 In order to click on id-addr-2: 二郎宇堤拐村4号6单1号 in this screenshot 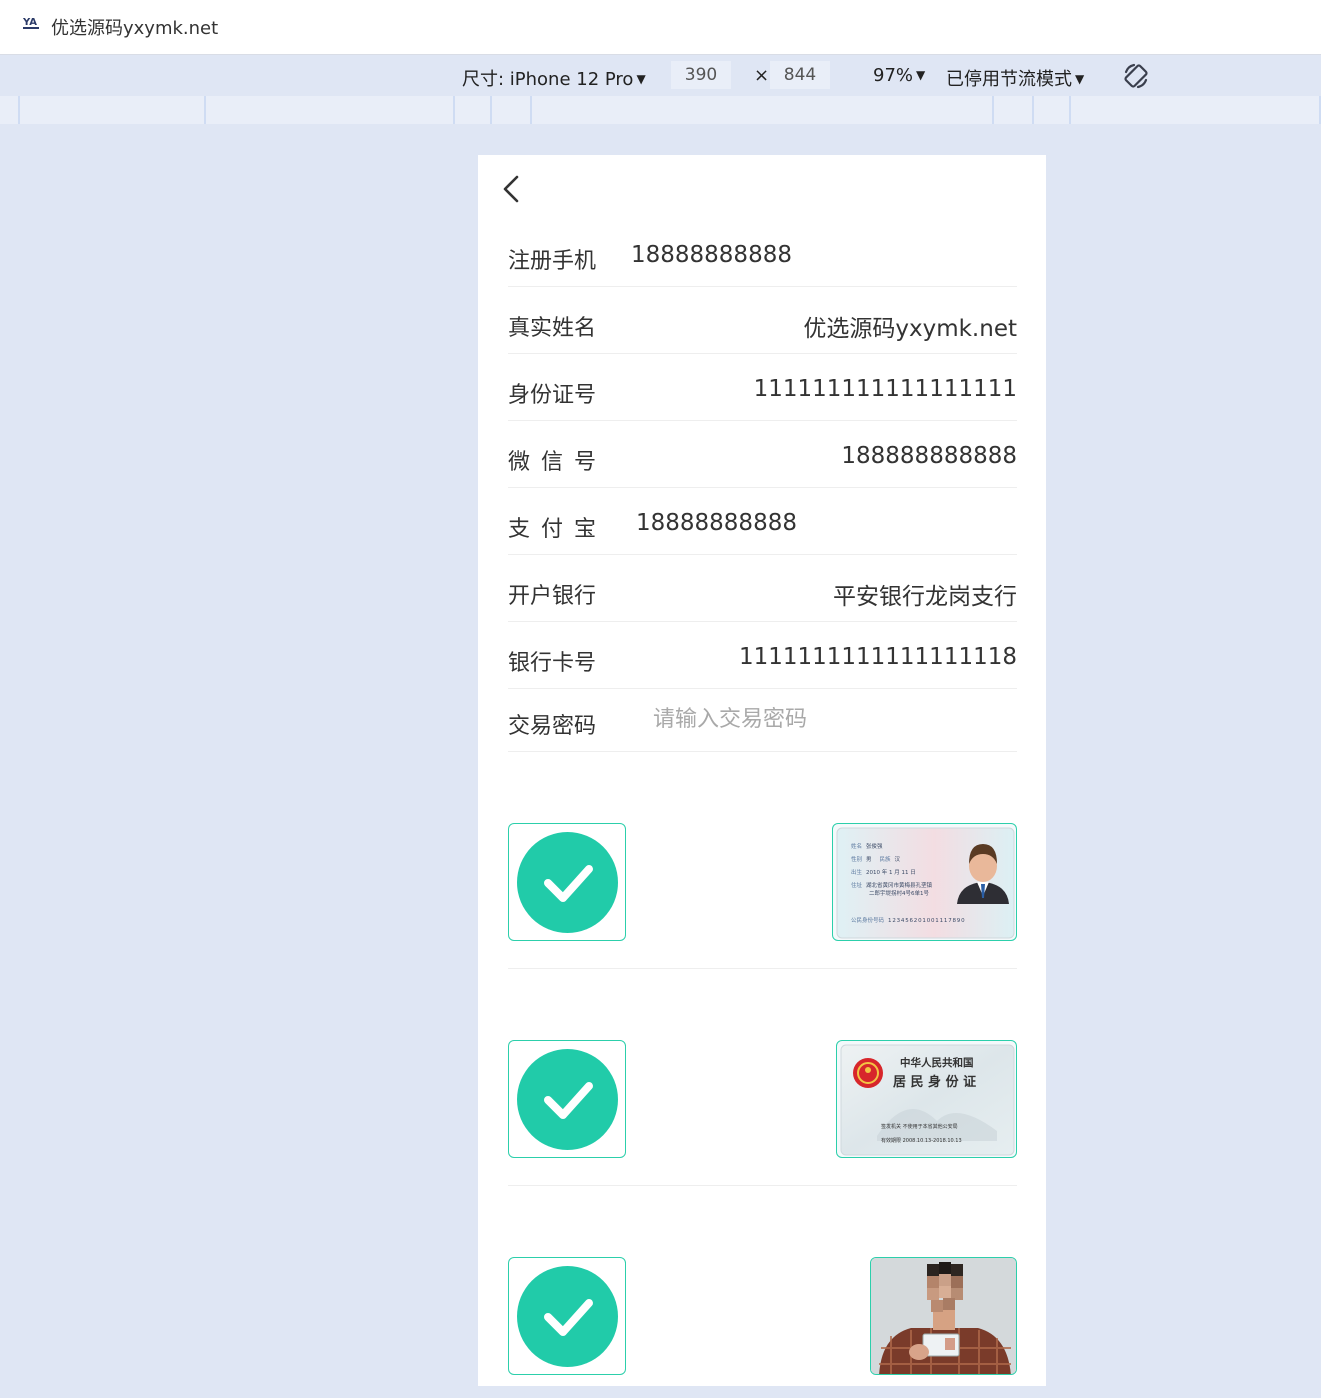, I will do `click(899, 893)`.